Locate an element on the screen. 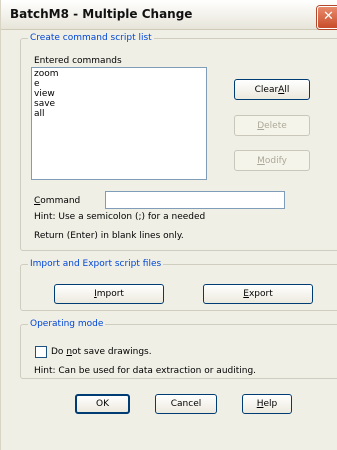  help-button: Help is located at coordinates (267, 404).